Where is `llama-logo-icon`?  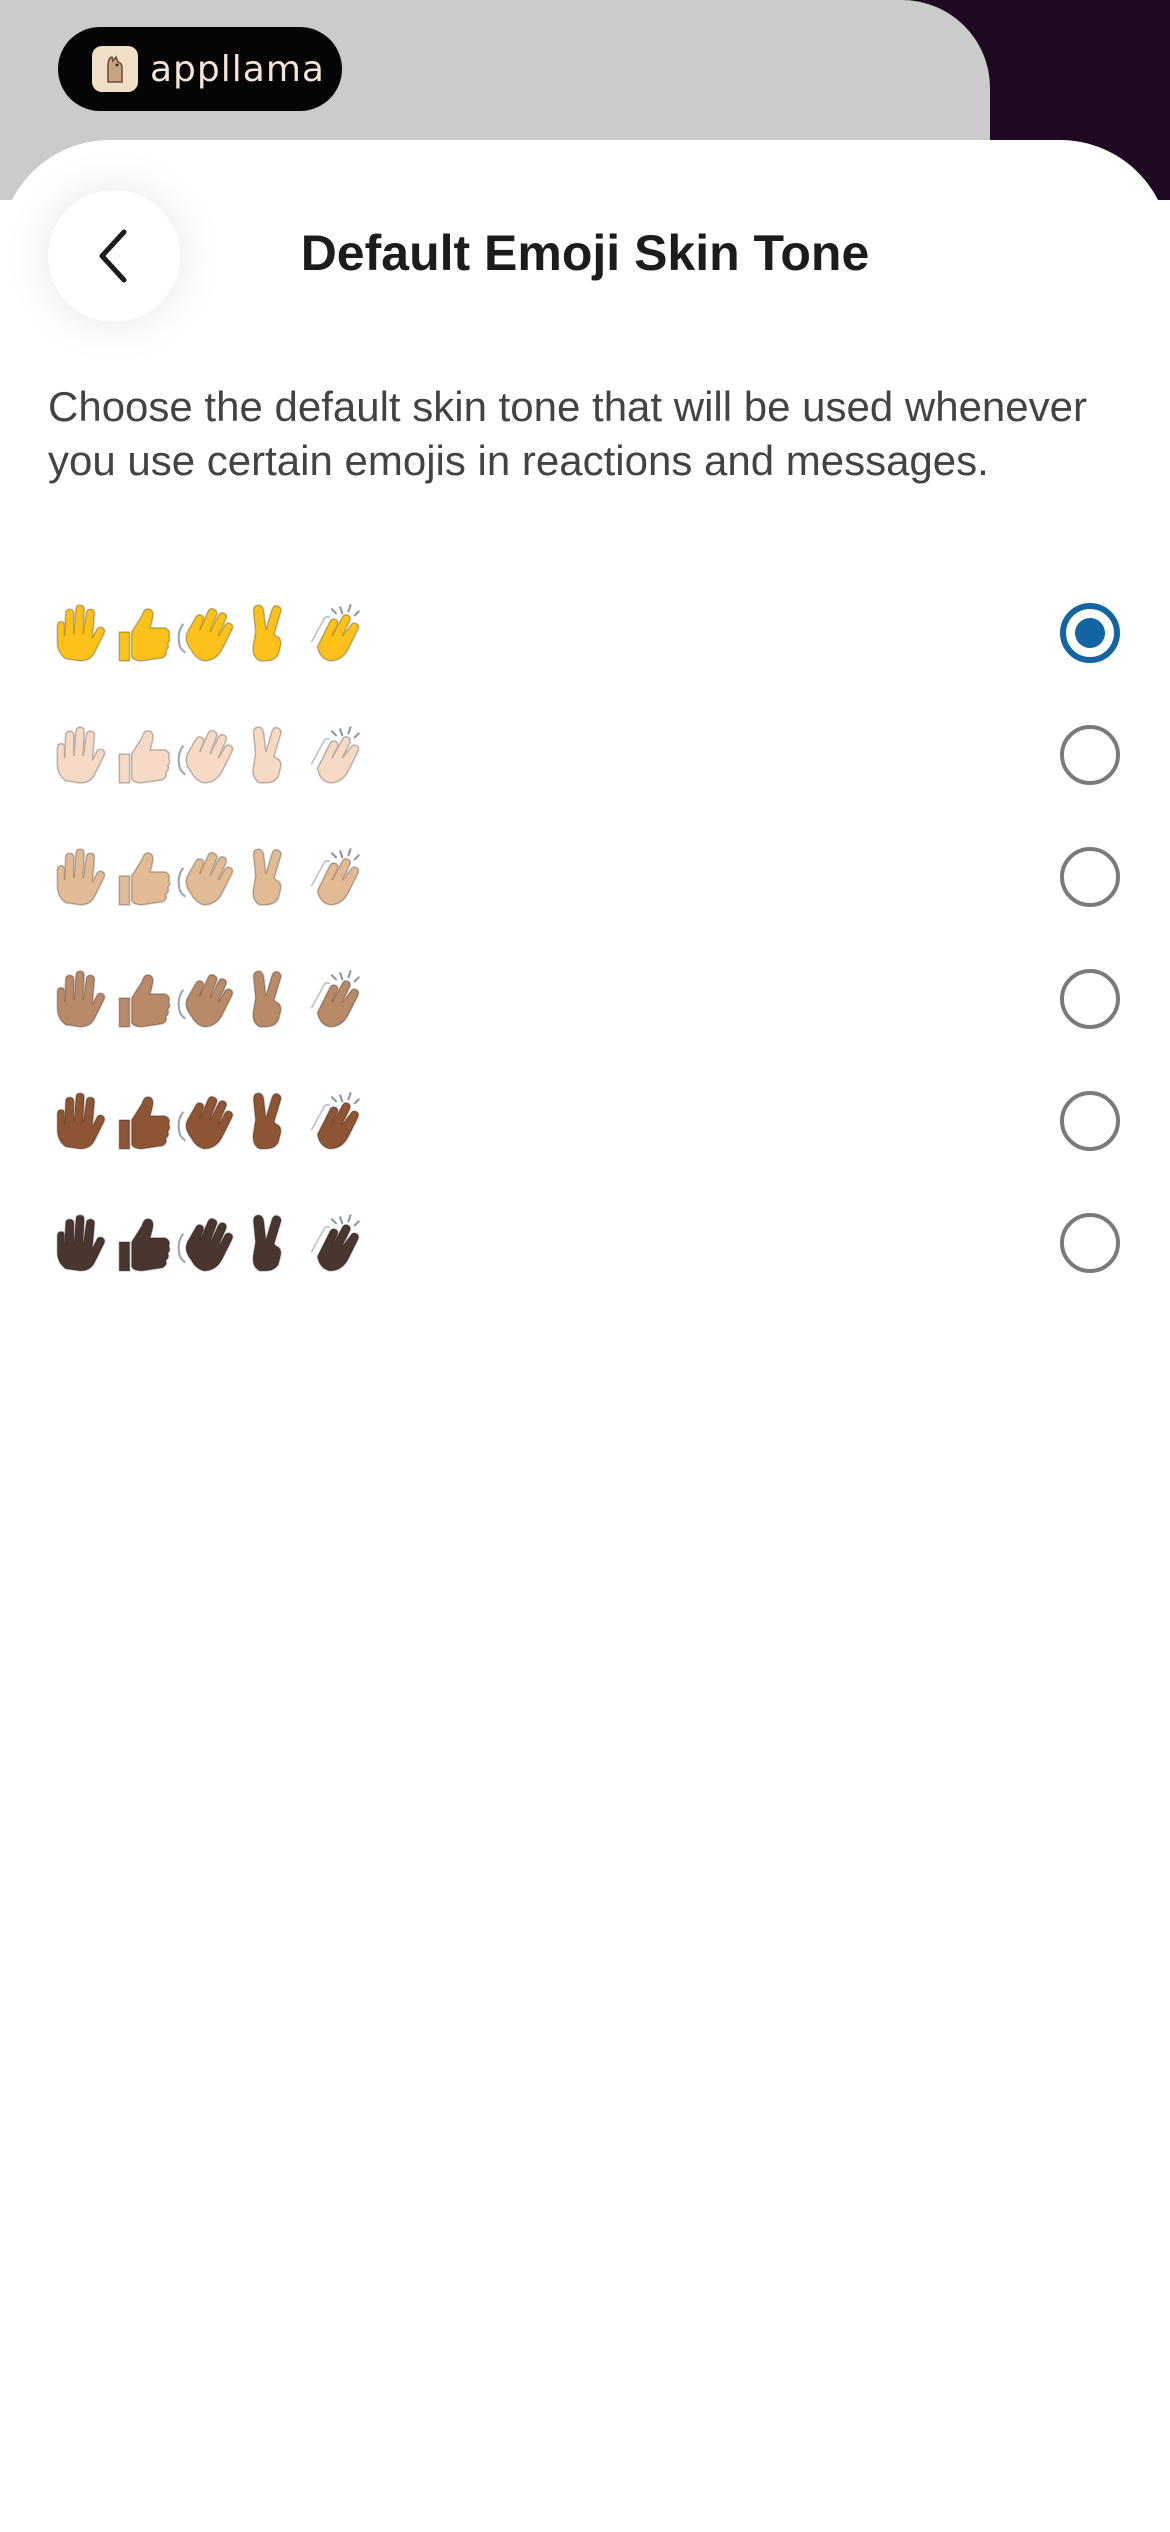 llama-logo-icon is located at coordinates (115, 69).